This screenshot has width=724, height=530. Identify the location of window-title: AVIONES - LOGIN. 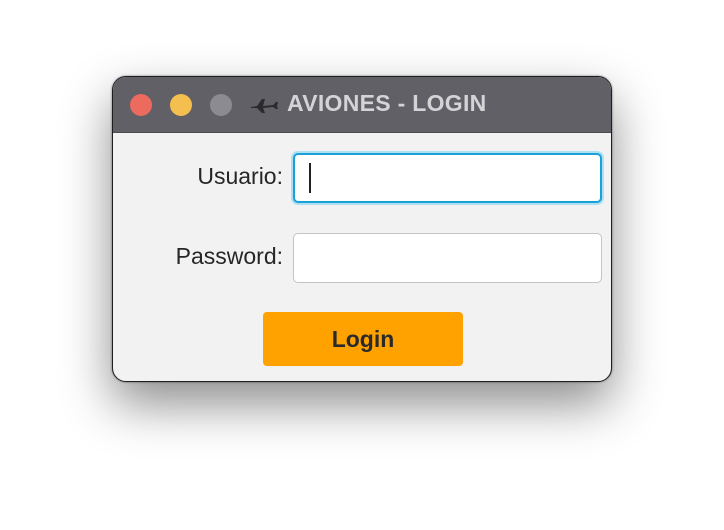
(387, 103).